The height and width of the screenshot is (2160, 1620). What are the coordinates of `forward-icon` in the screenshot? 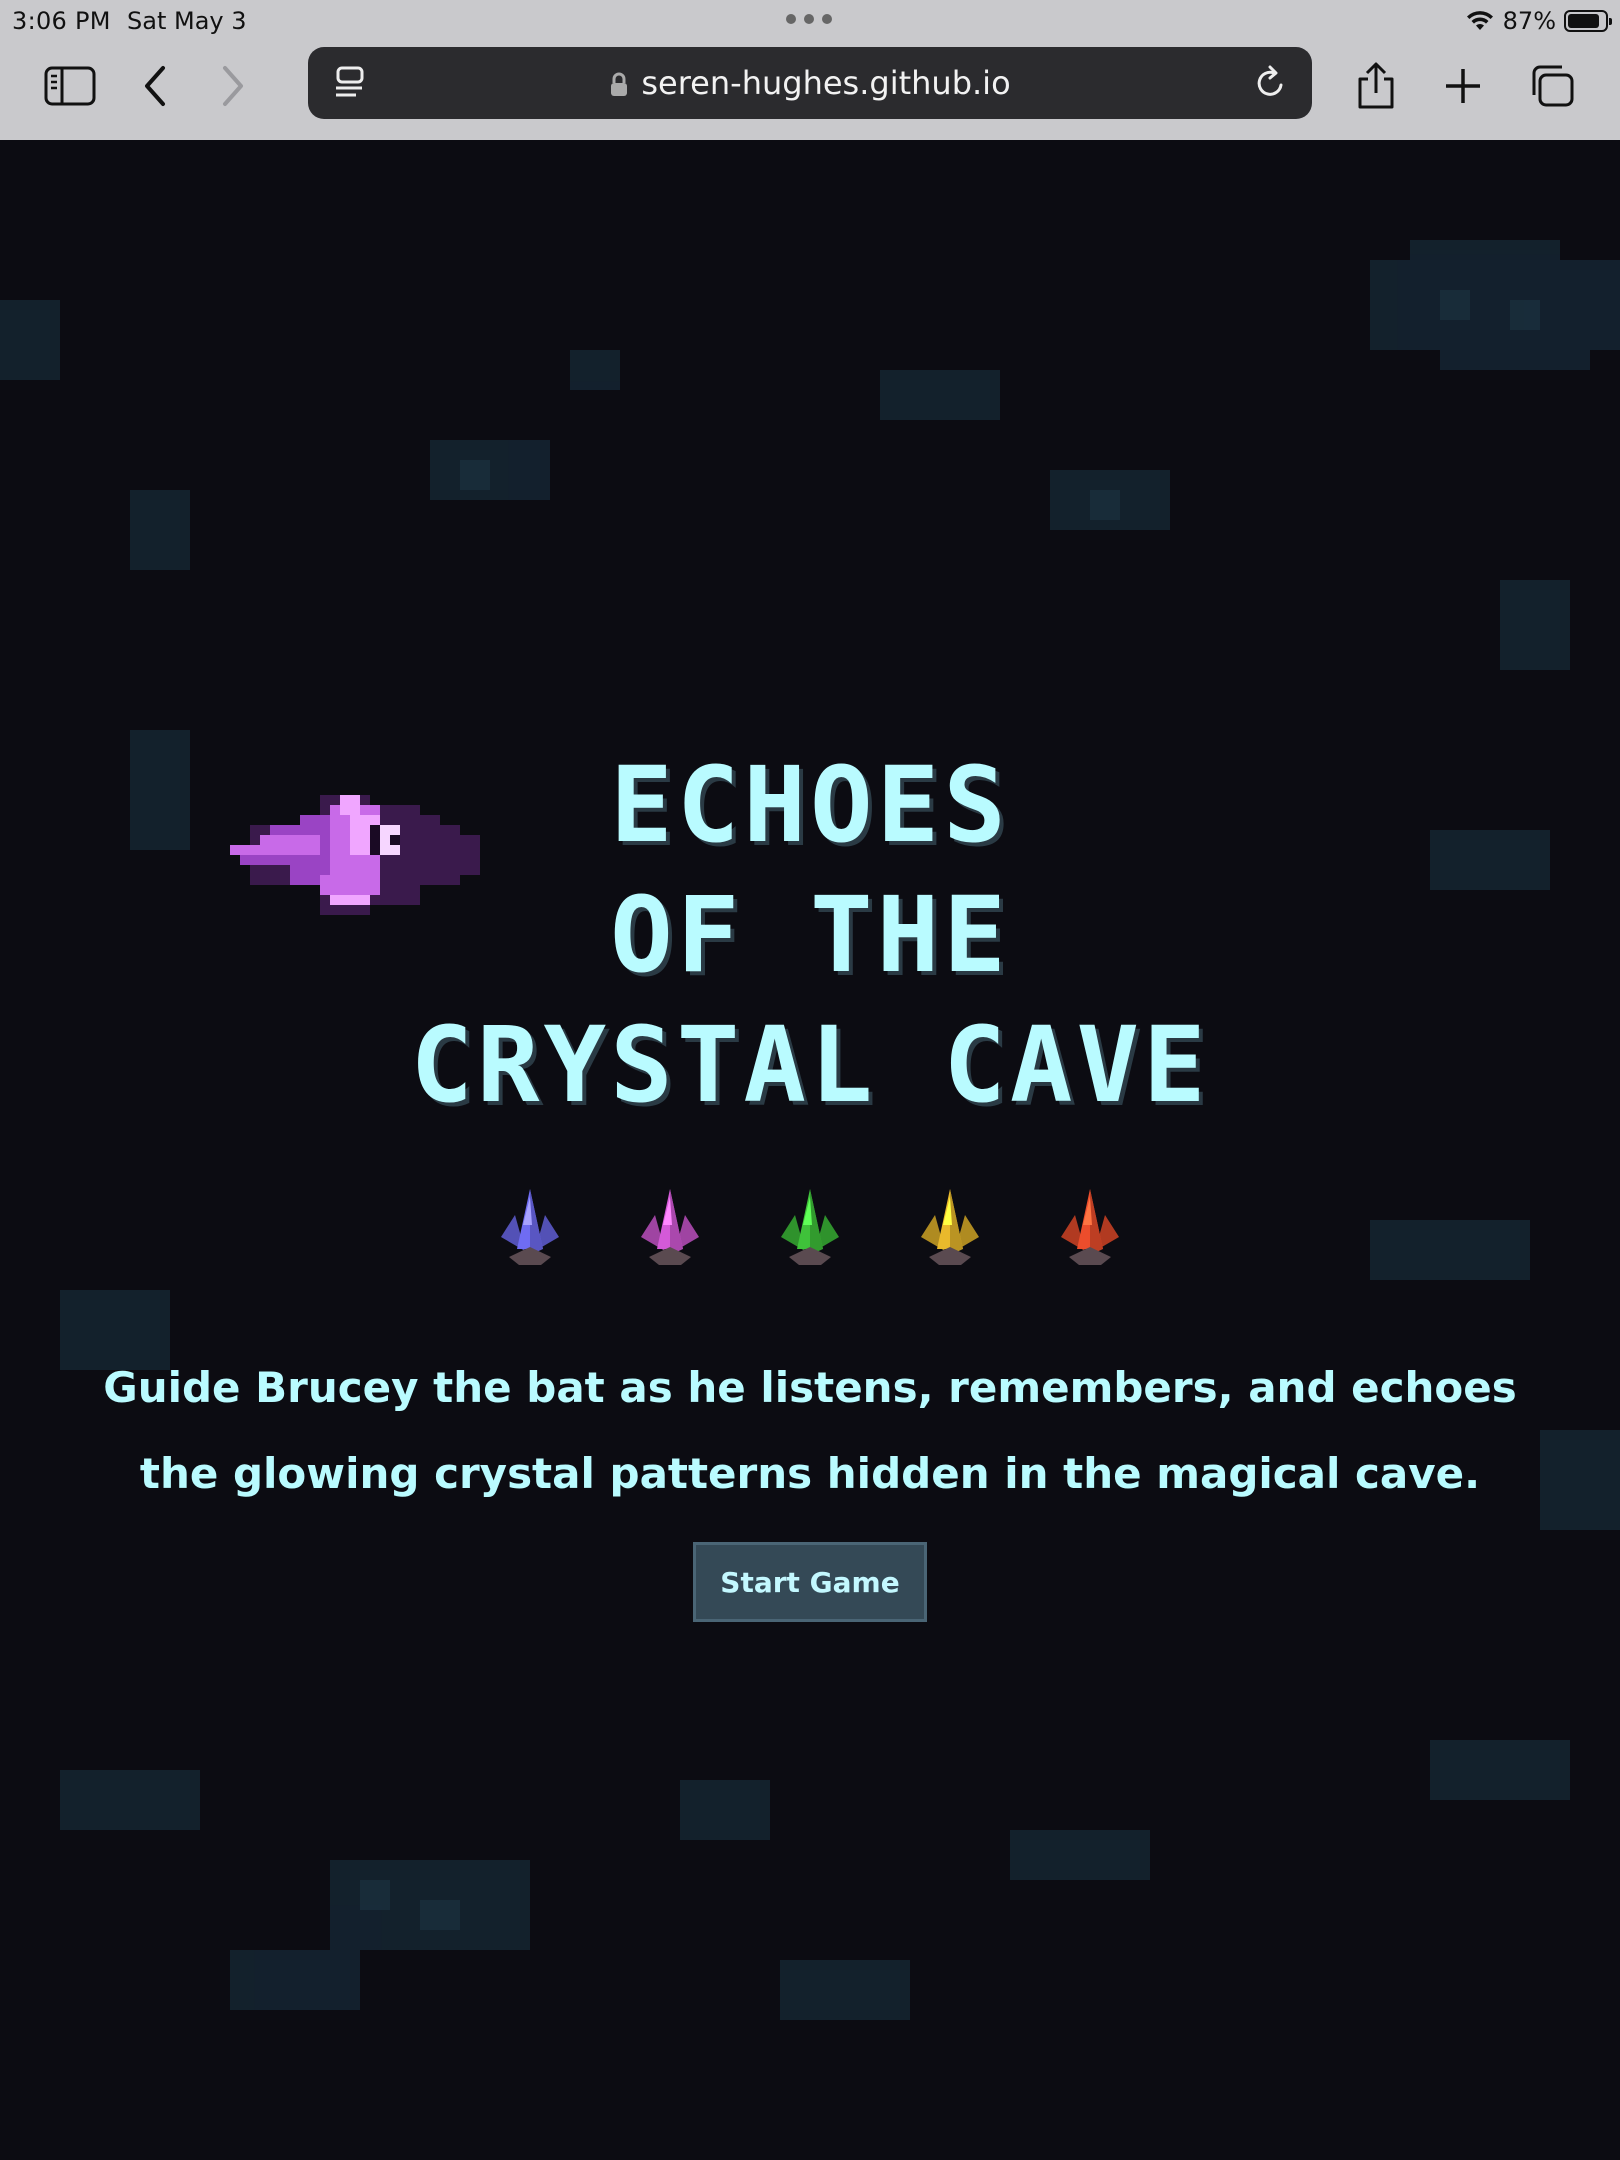 It's located at (233, 86).